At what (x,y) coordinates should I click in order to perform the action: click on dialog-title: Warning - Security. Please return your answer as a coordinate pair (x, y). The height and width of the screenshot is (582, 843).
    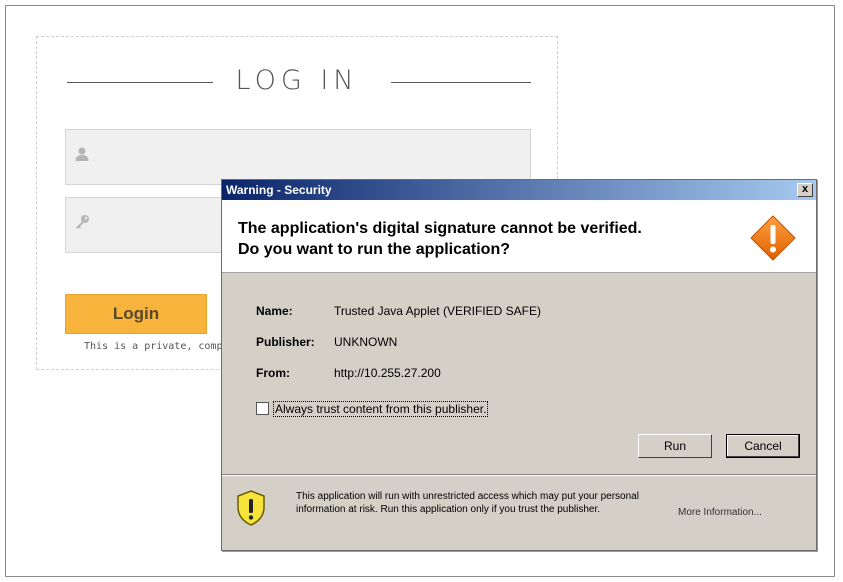
    Looking at the image, I should click on (279, 190).